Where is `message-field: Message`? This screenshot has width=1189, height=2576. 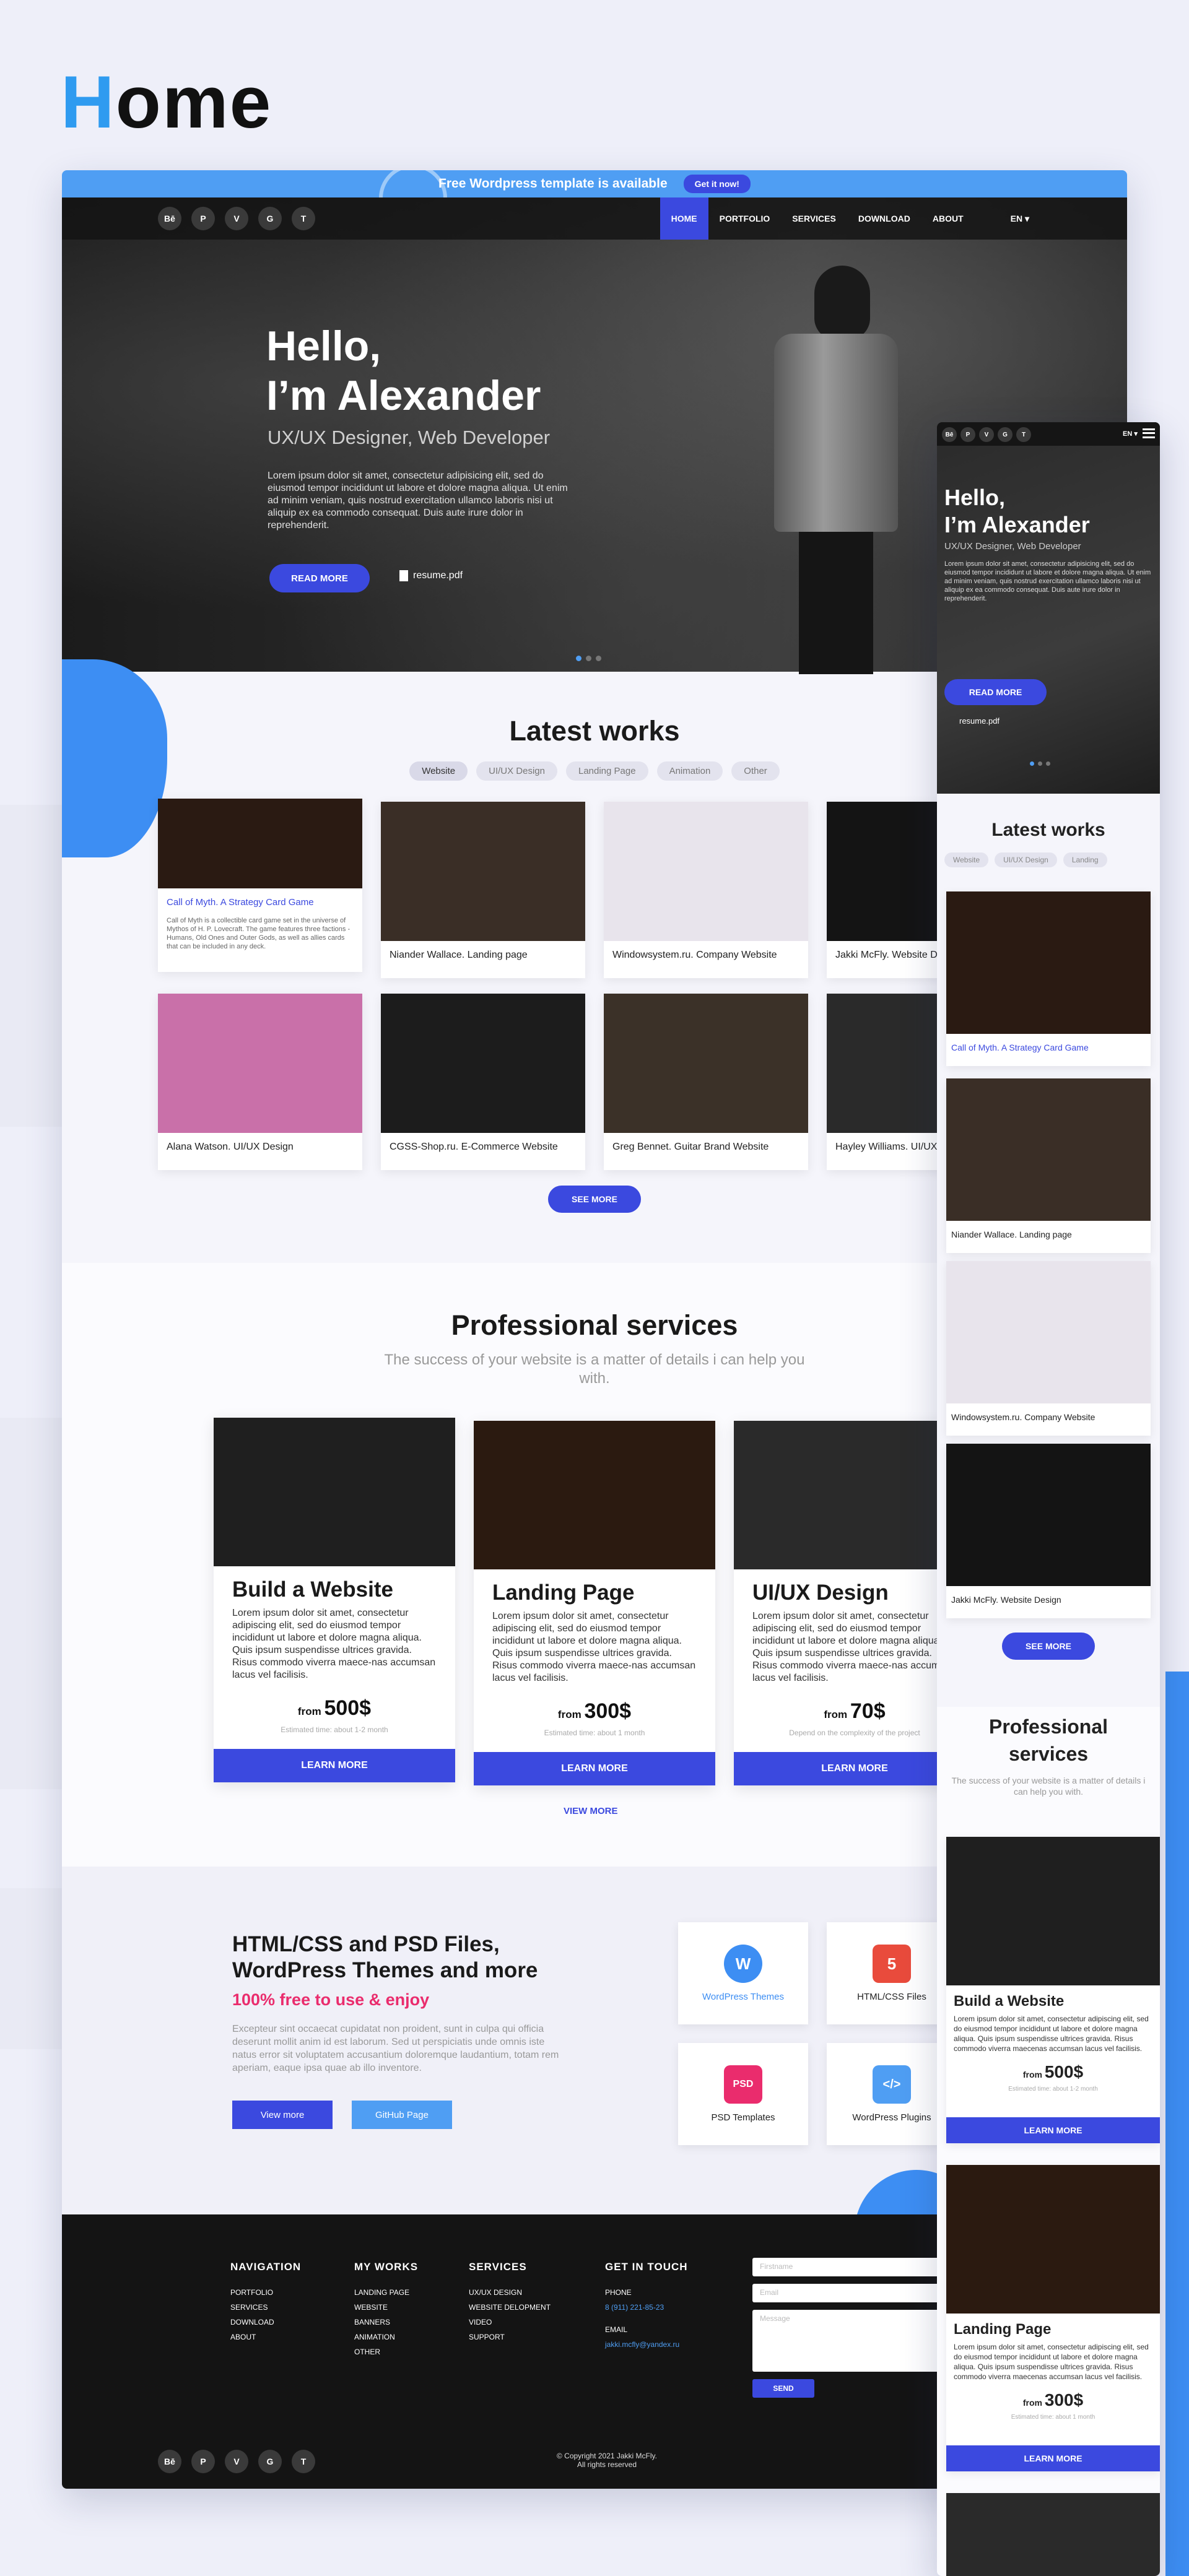 message-field: Message is located at coordinates (848, 2341).